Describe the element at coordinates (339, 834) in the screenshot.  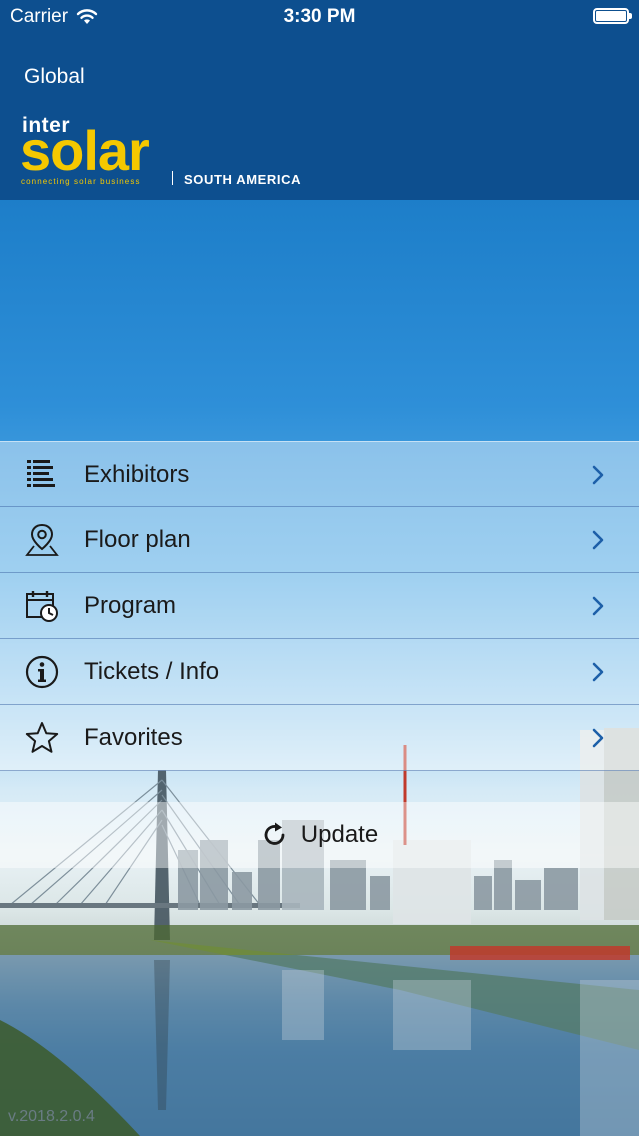
I see `update-label: Update` at that location.